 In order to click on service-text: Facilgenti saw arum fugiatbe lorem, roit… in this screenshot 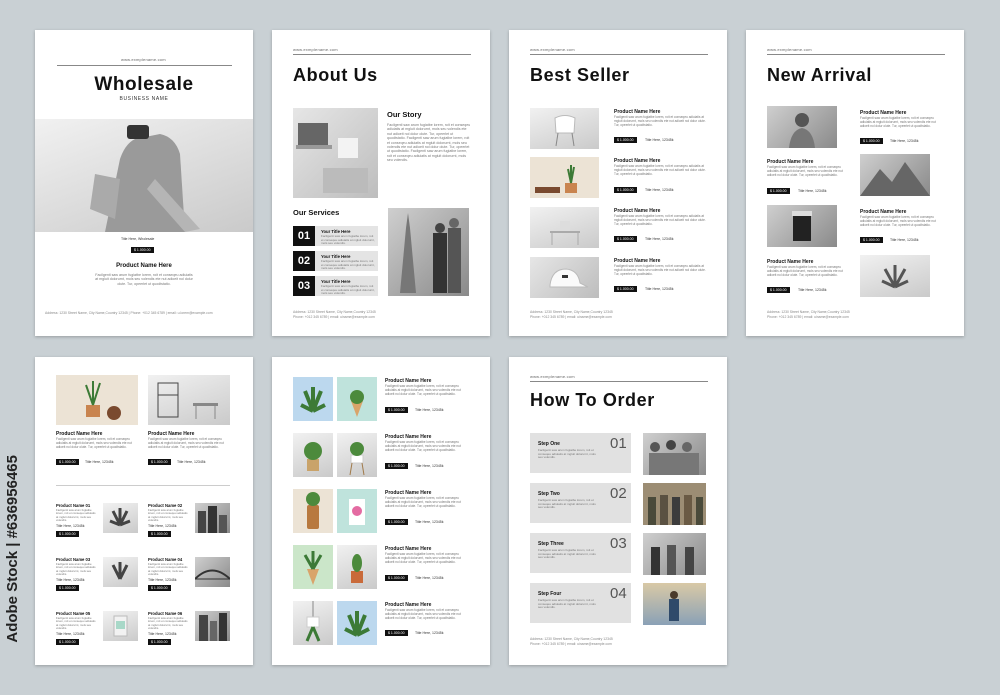, I will do `click(348, 265)`.